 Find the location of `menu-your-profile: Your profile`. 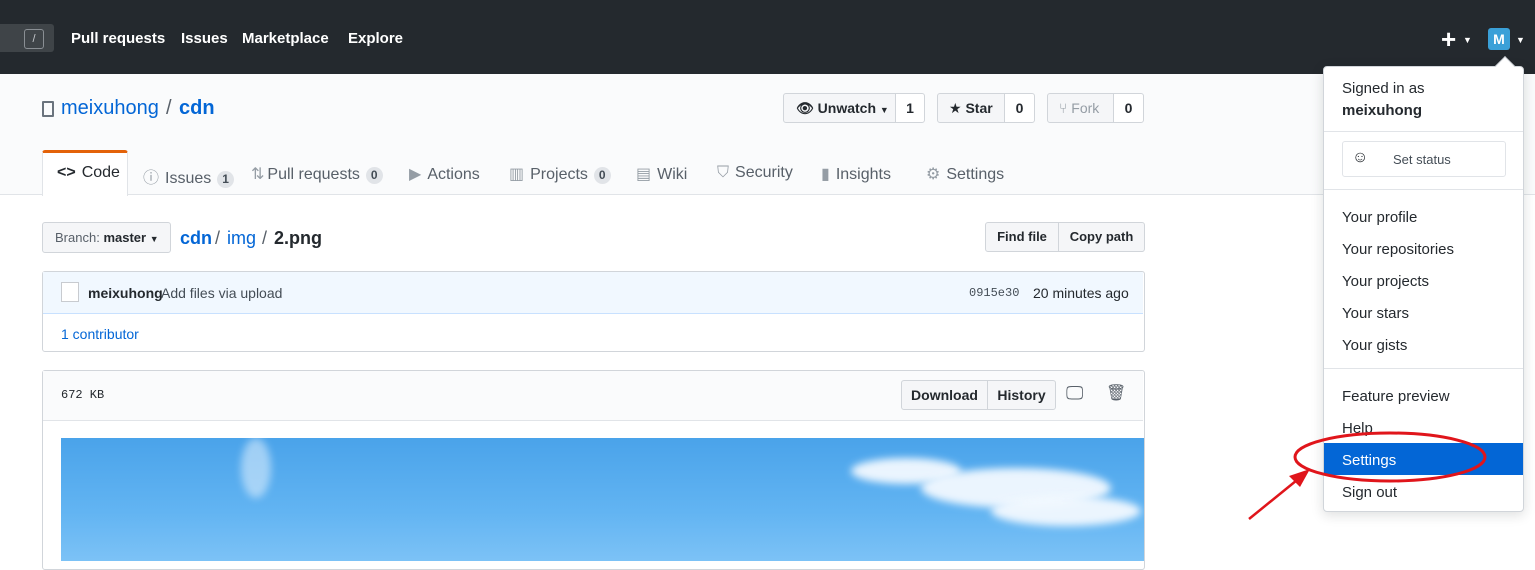

menu-your-profile: Your profile is located at coordinates (1379, 217).